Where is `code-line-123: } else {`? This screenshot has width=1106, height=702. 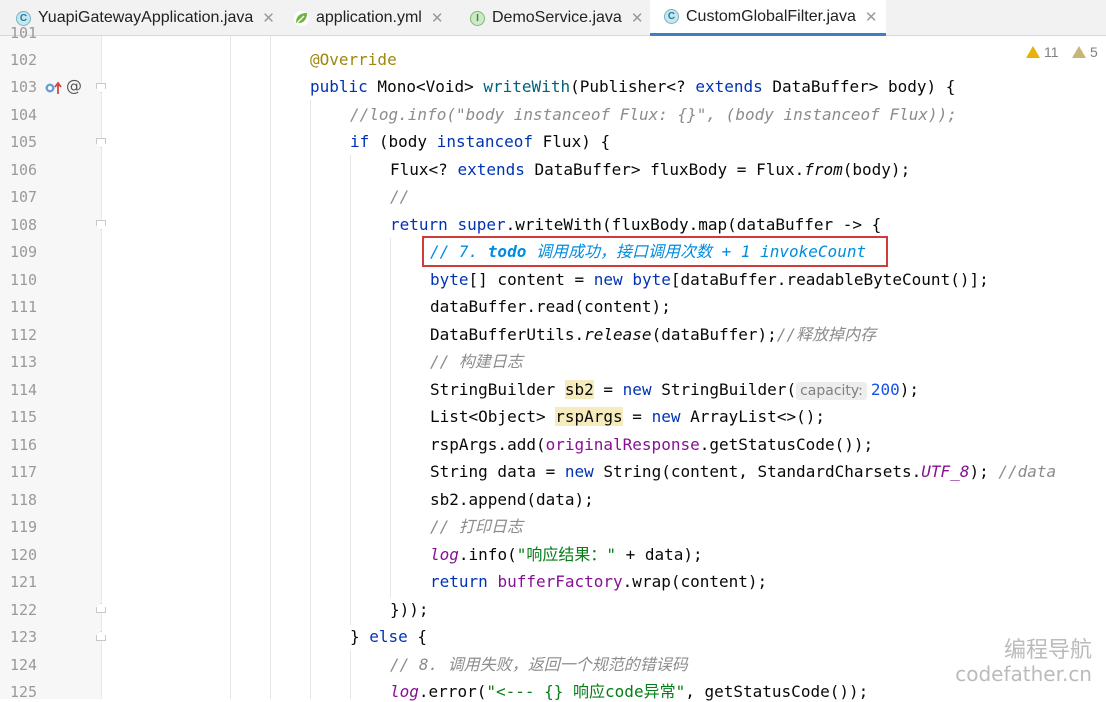 code-line-123: } else { is located at coordinates (389, 636).